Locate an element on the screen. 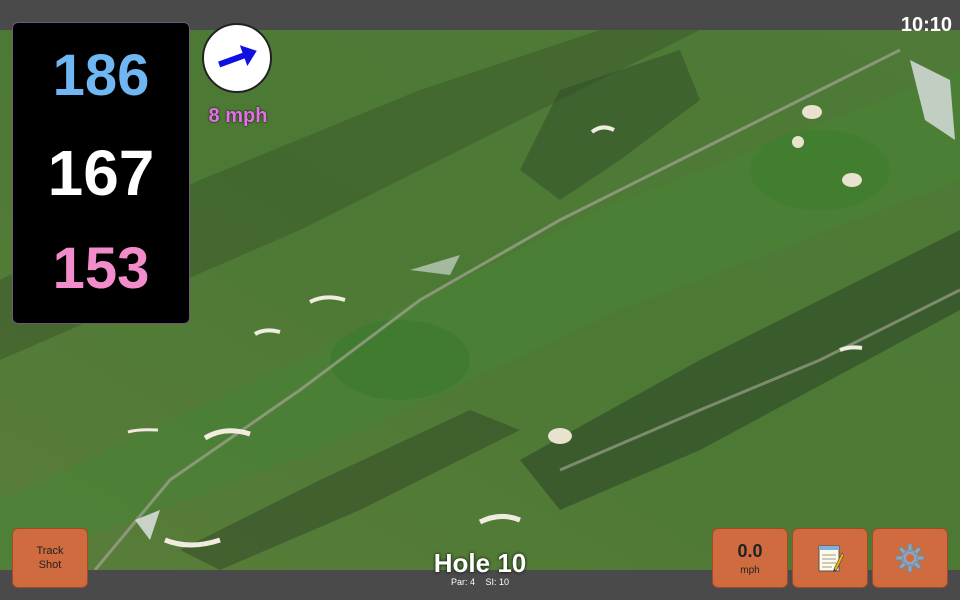  hole-stroke-index: SI: 10 is located at coordinates (497, 582).